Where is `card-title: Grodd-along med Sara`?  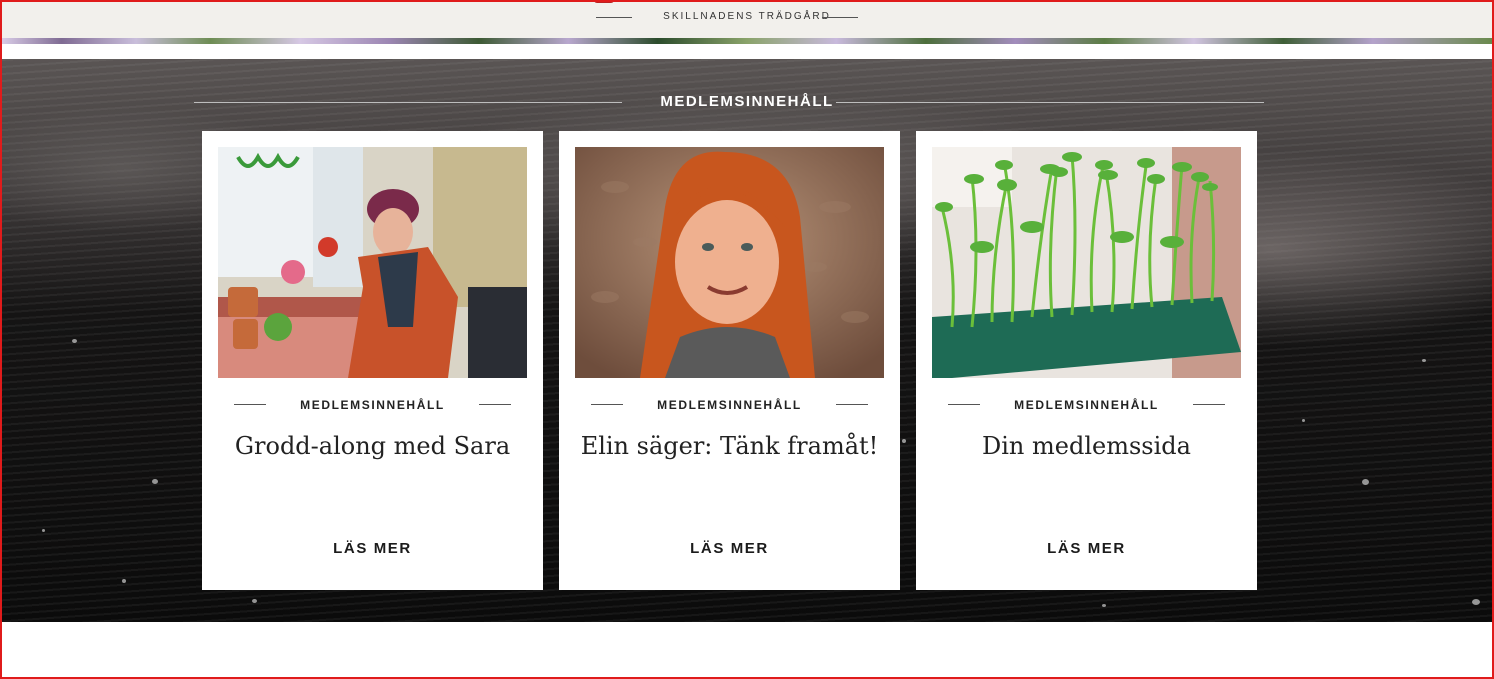 card-title: Grodd-along med Sara is located at coordinates (372, 446).